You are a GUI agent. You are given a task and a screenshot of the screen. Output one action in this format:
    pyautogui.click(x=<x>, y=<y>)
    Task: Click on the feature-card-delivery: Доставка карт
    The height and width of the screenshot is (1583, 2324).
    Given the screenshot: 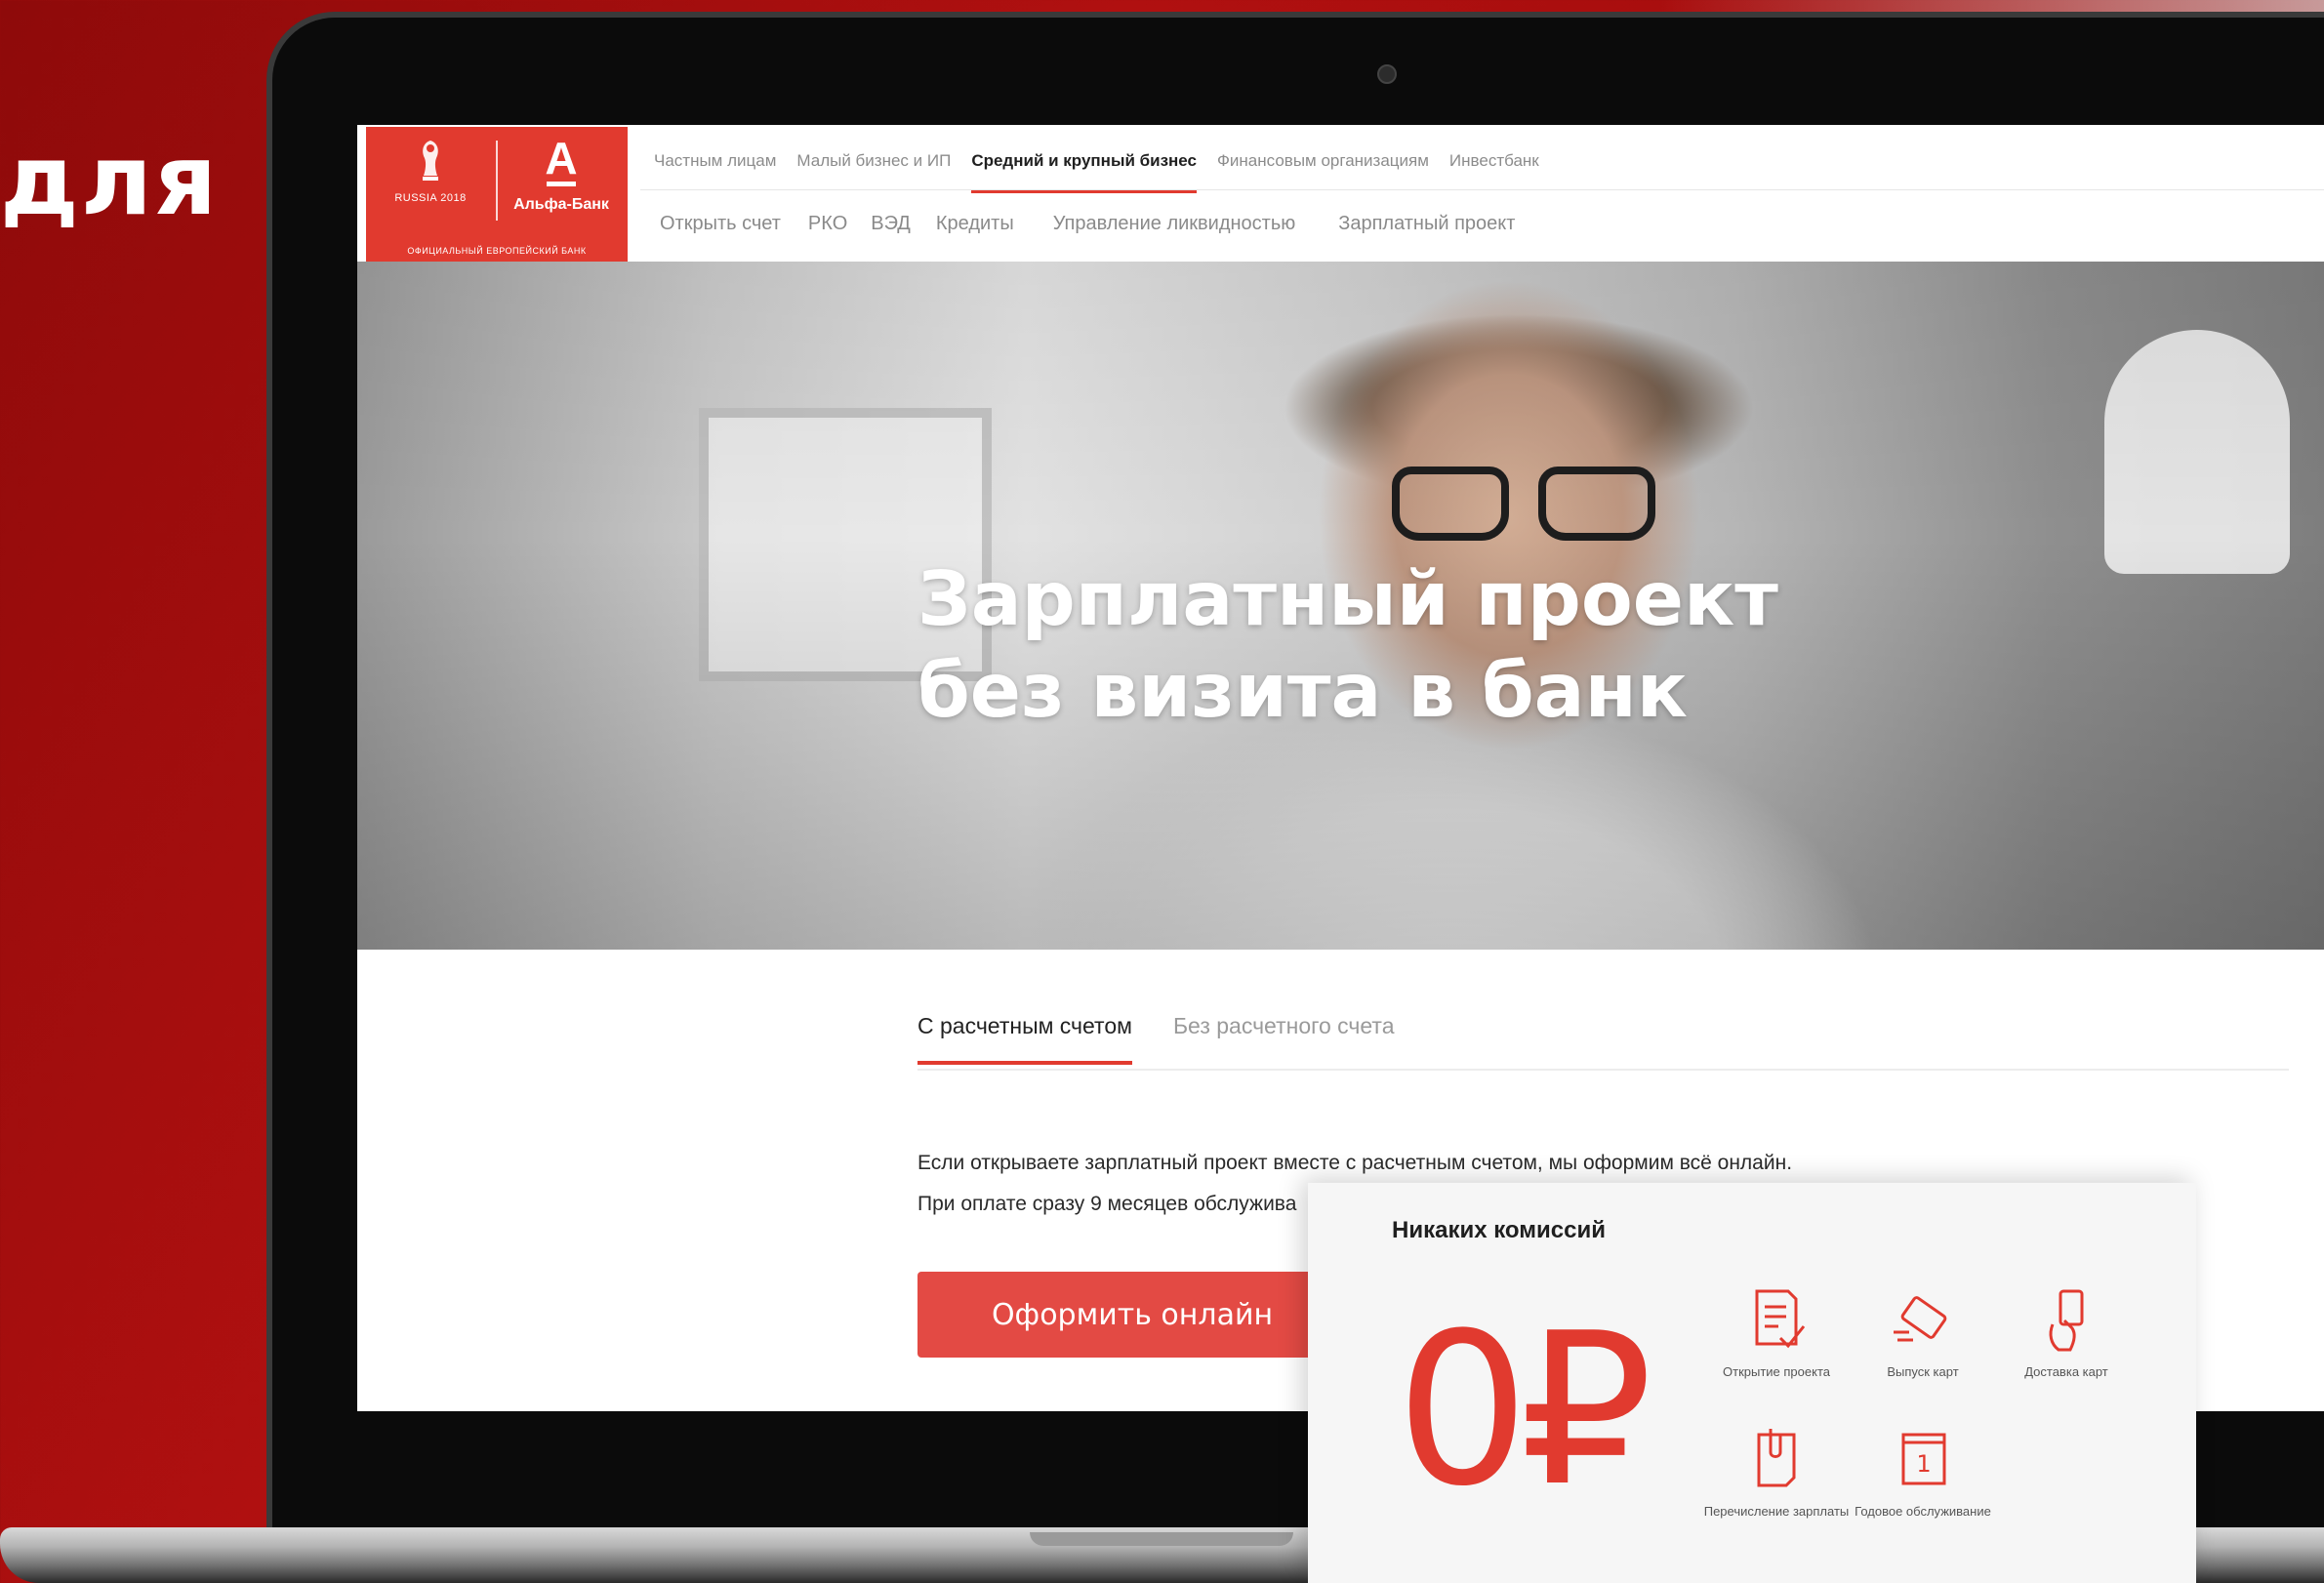 What is the action you would take?
    pyautogui.click(x=2066, y=1333)
    